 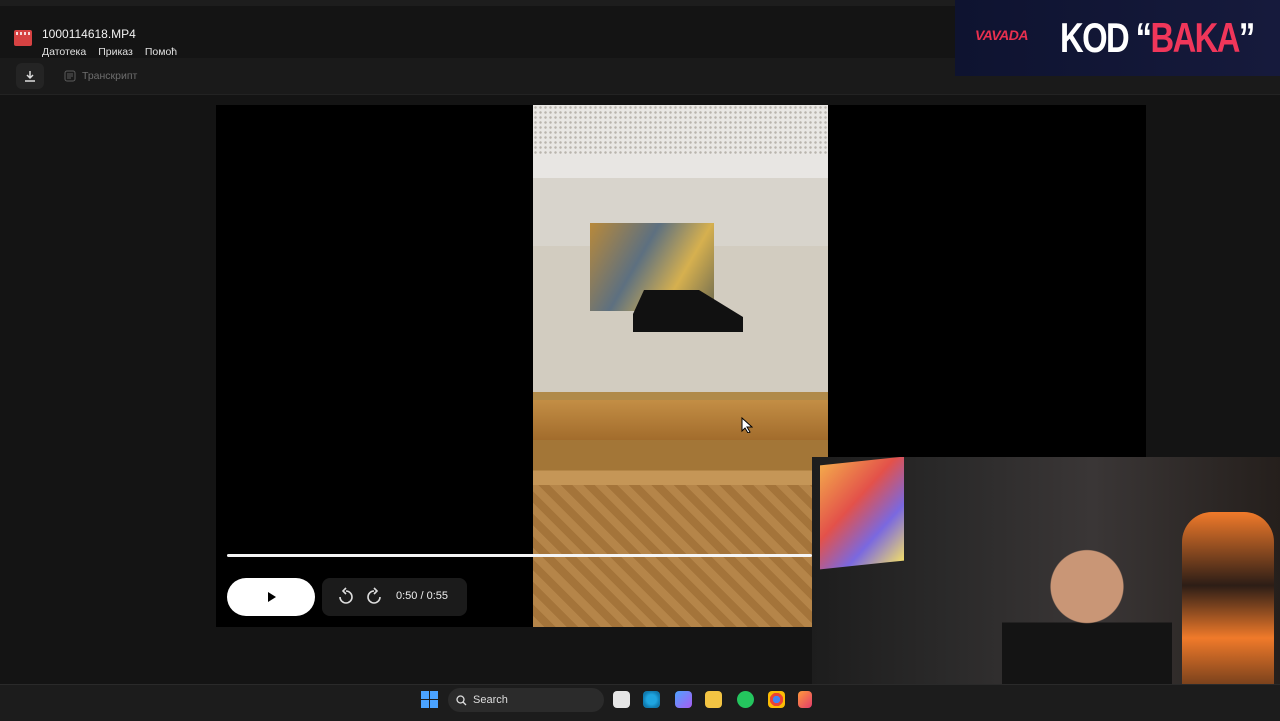 What do you see at coordinates (688, 311) in the screenshot?
I see `grand-piano` at bounding box center [688, 311].